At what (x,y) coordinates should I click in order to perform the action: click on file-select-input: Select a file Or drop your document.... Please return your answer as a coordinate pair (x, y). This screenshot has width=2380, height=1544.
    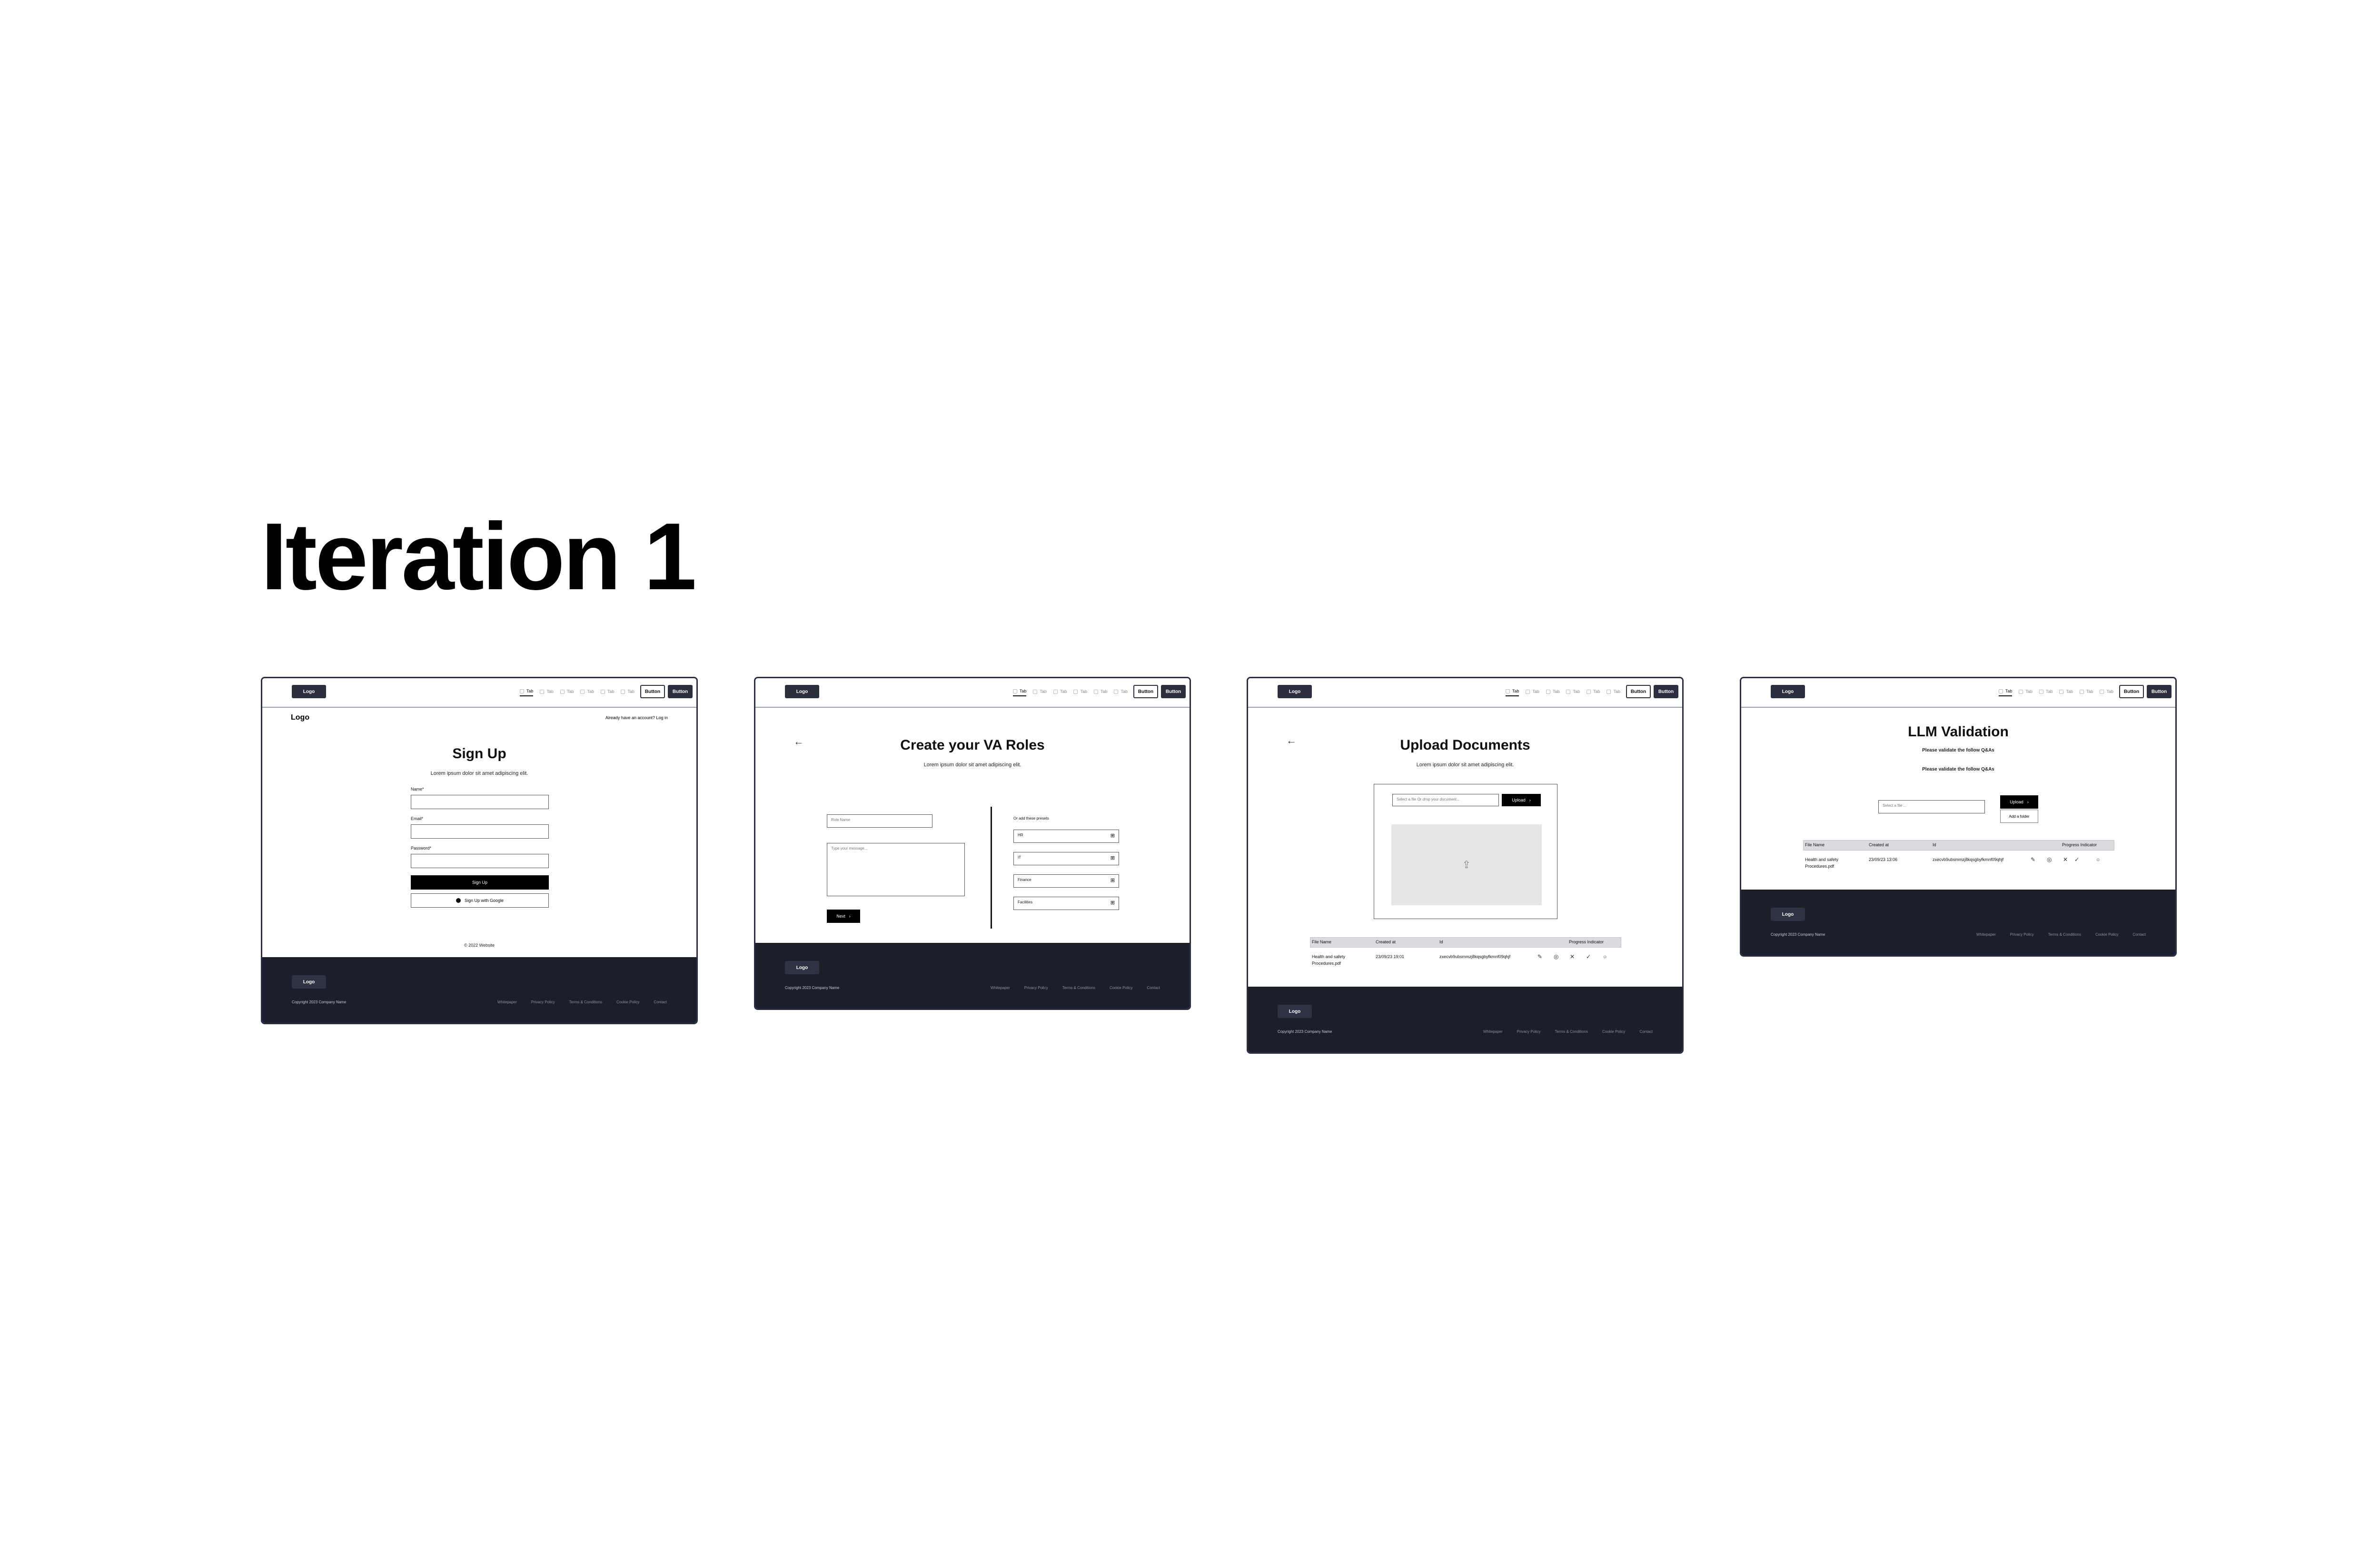
    Looking at the image, I should click on (1445, 800).